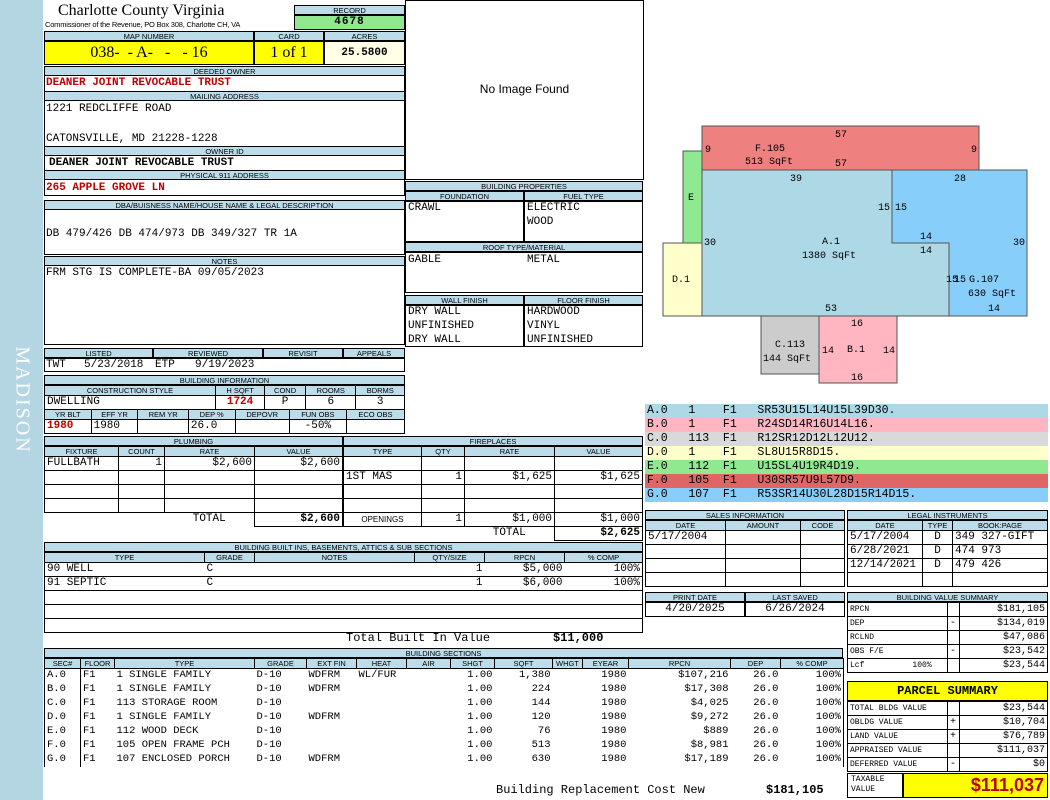 The width and height of the screenshot is (1050, 800). What do you see at coordinates (710, 243) in the screenshot?
I see `sketch-dim: 30` at bounding box center [710, 243].